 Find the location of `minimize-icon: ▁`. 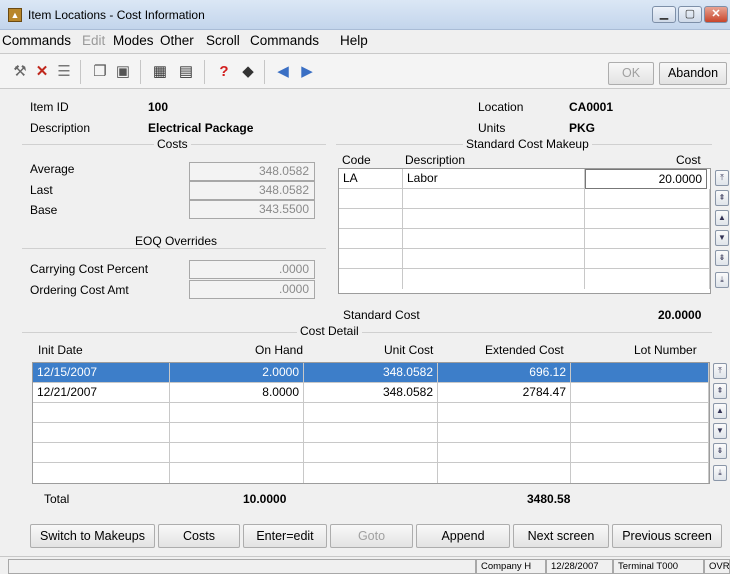

minimize-icon: ▁ is located at coordinates (664, 14).